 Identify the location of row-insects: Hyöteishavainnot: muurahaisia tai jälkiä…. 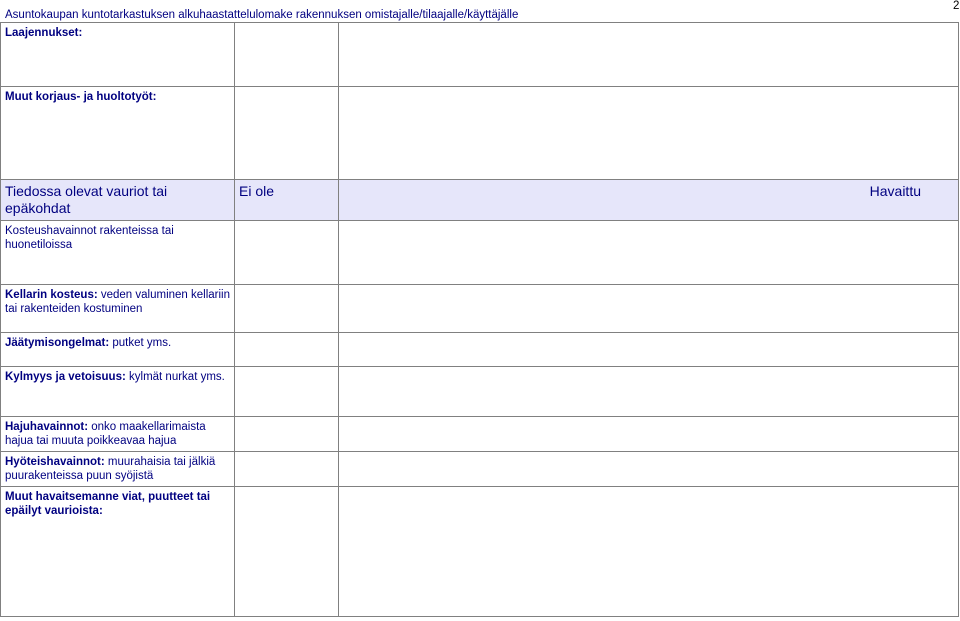
(479, 469).